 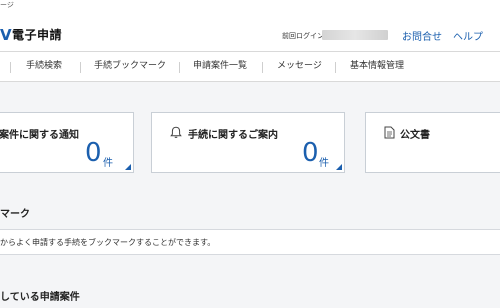 I want to click on card-title: 案件に関する通知, so click(x=39, y=135).